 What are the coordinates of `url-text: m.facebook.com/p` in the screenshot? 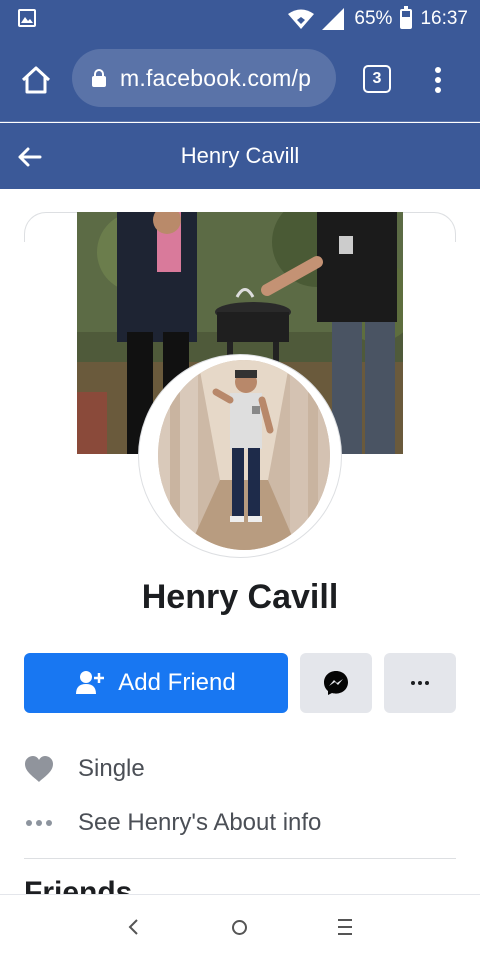 It's located at (216, 77).